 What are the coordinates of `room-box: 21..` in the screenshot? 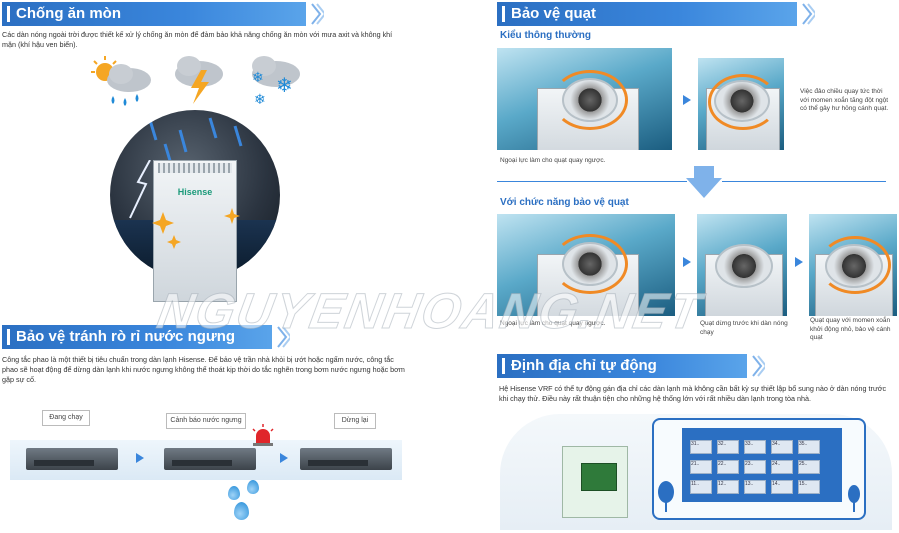 It's located at (701, 467).